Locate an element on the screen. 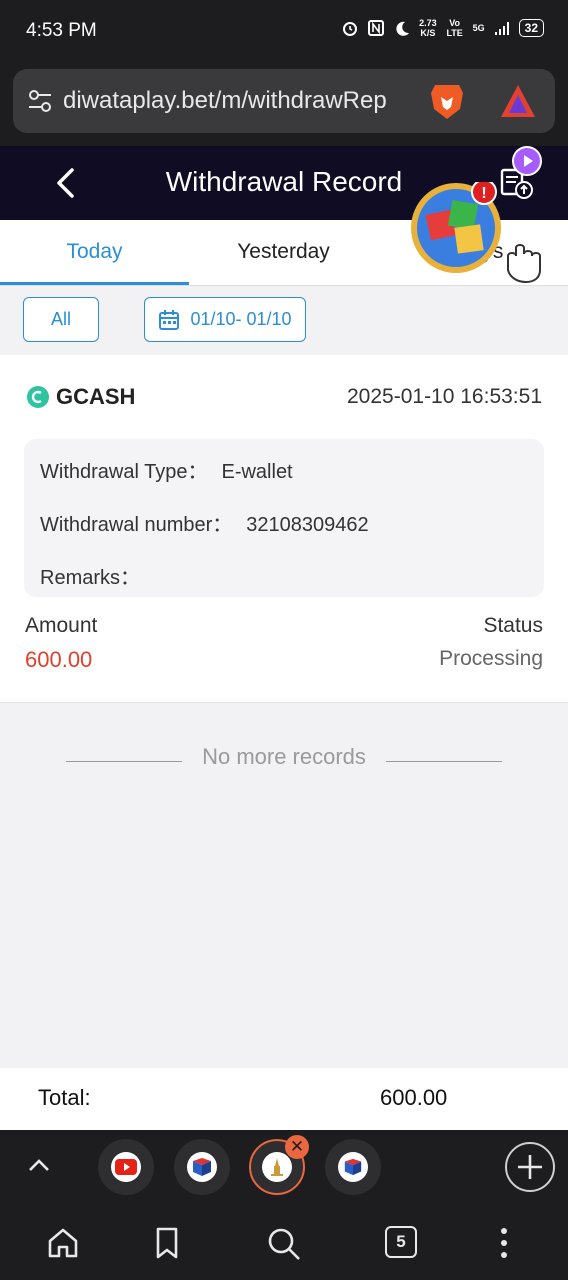  withdrawal-type-label: Withdrawal Type： is located at coordinates (124, 472).